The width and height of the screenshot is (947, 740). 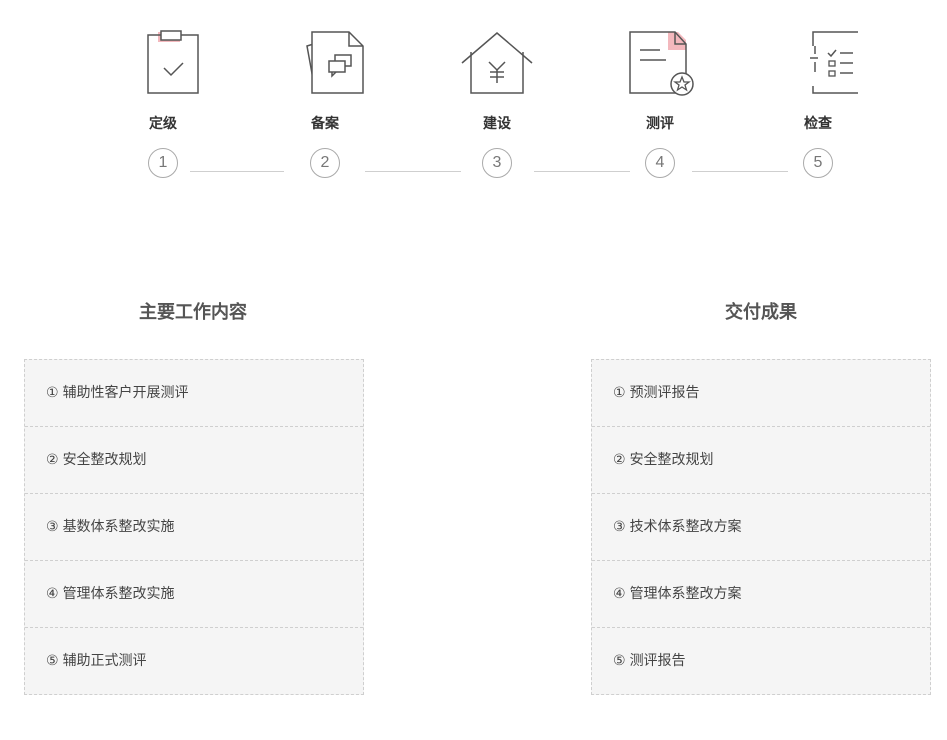 I want to click on step-5: 检查 5, so click(x=818, y=103).